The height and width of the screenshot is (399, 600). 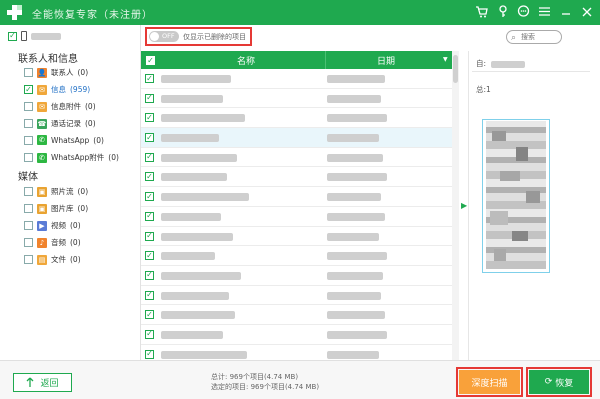 I want to click on sidebar-item-label: 信息, so click(x=58, y=89).